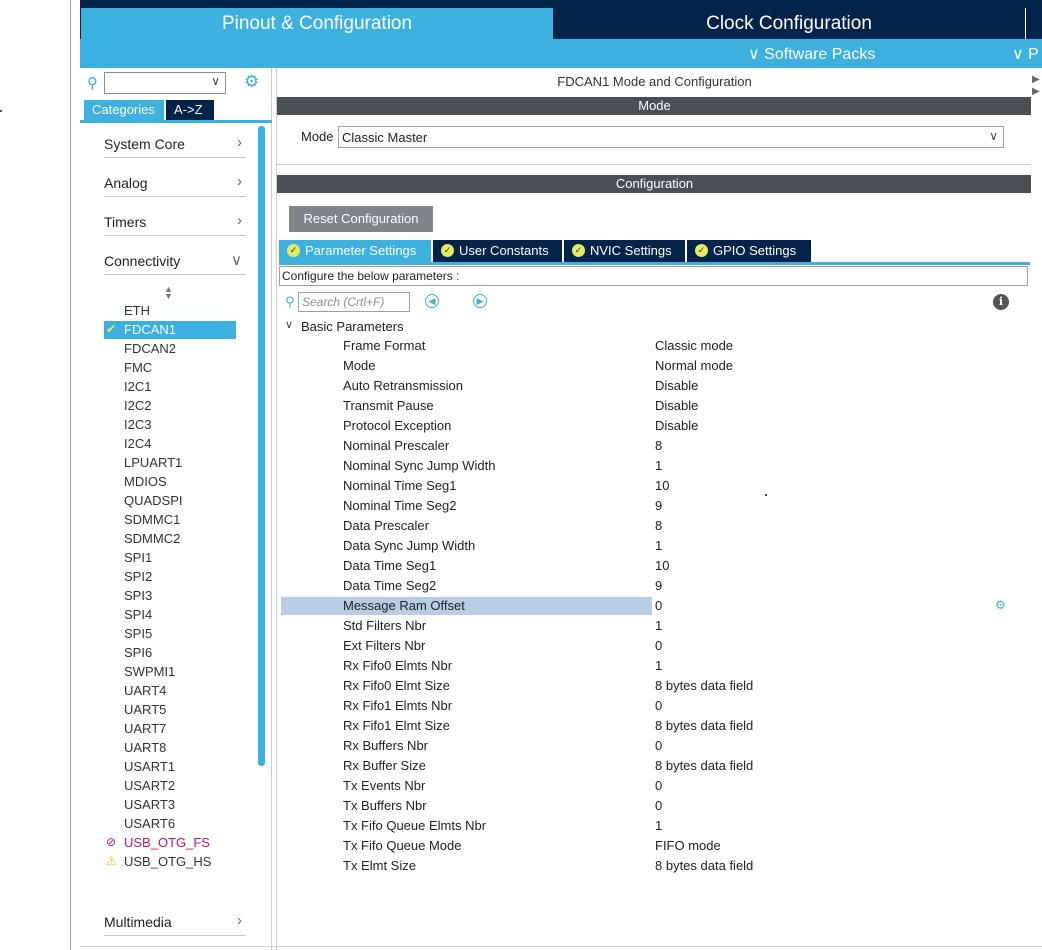 This screenshot has height=950, width=1042. I want to click on chevron-down-icon: ∨, so click(215, 81).